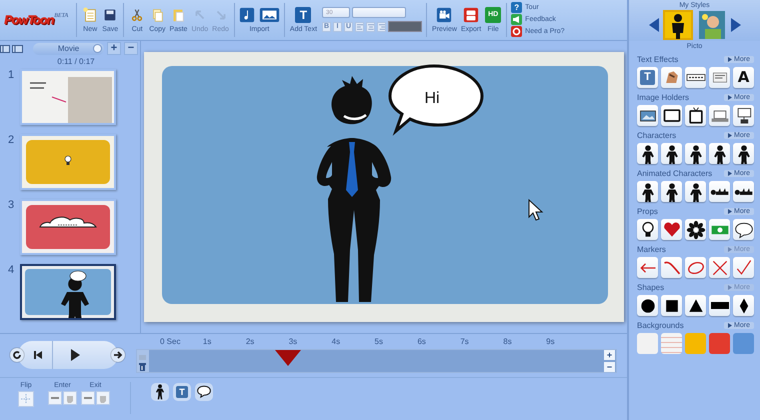  What do you see at coordinates (379, 12) in the screenshot?
I see `font-dropdown` at bounding box center [379, 12].